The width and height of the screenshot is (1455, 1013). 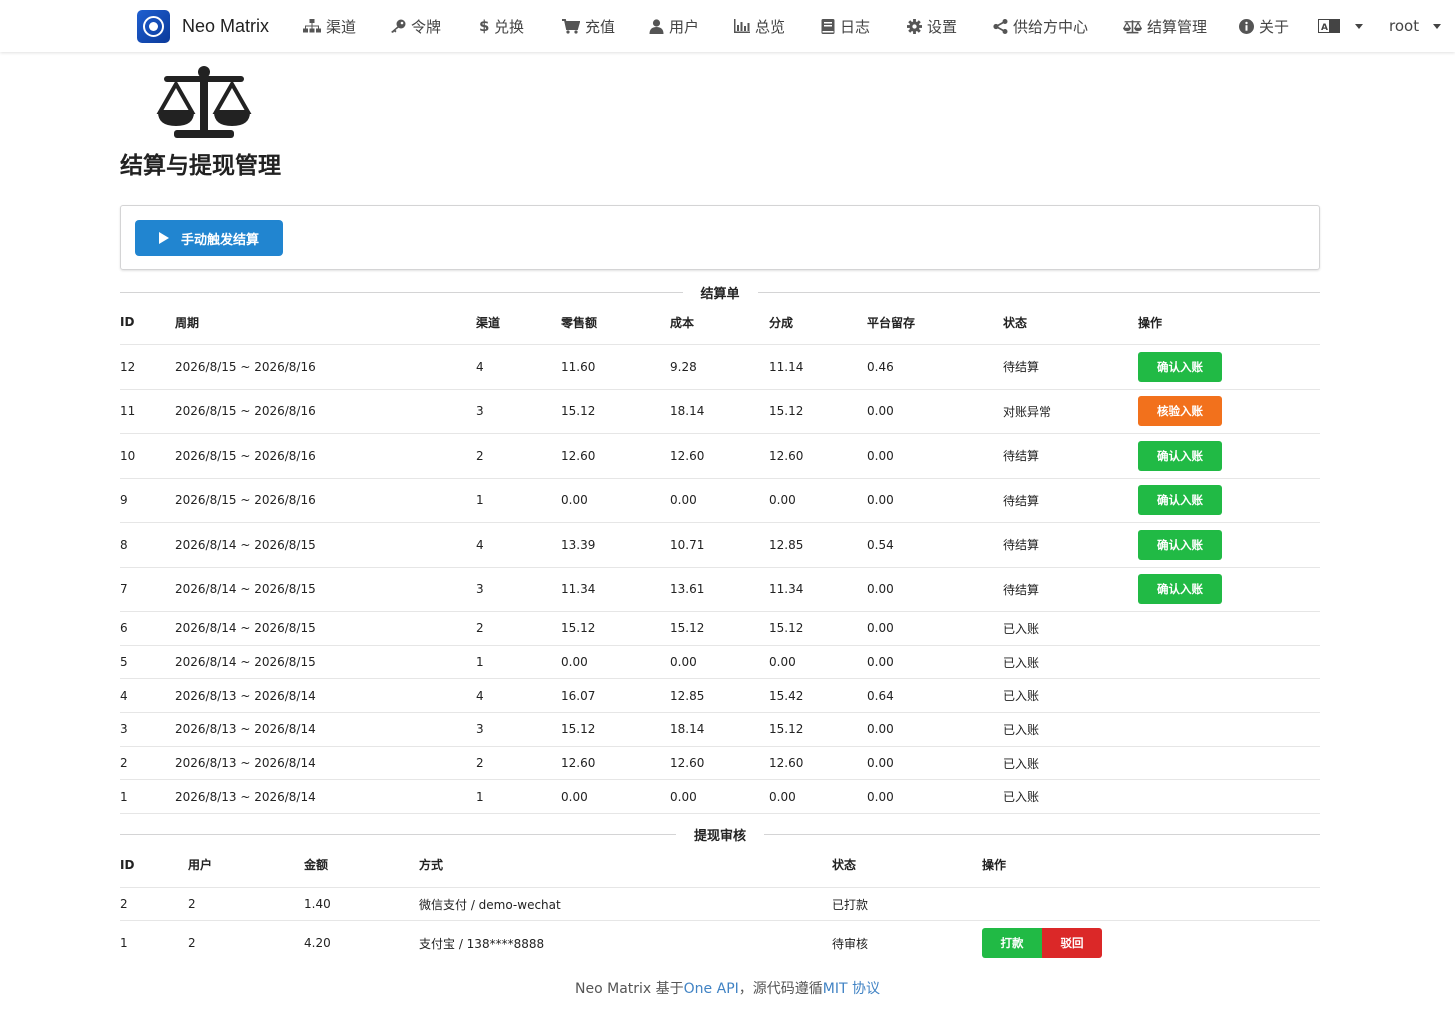 I want to click on nav-item-5: 总览, so click(x=759, y=26).